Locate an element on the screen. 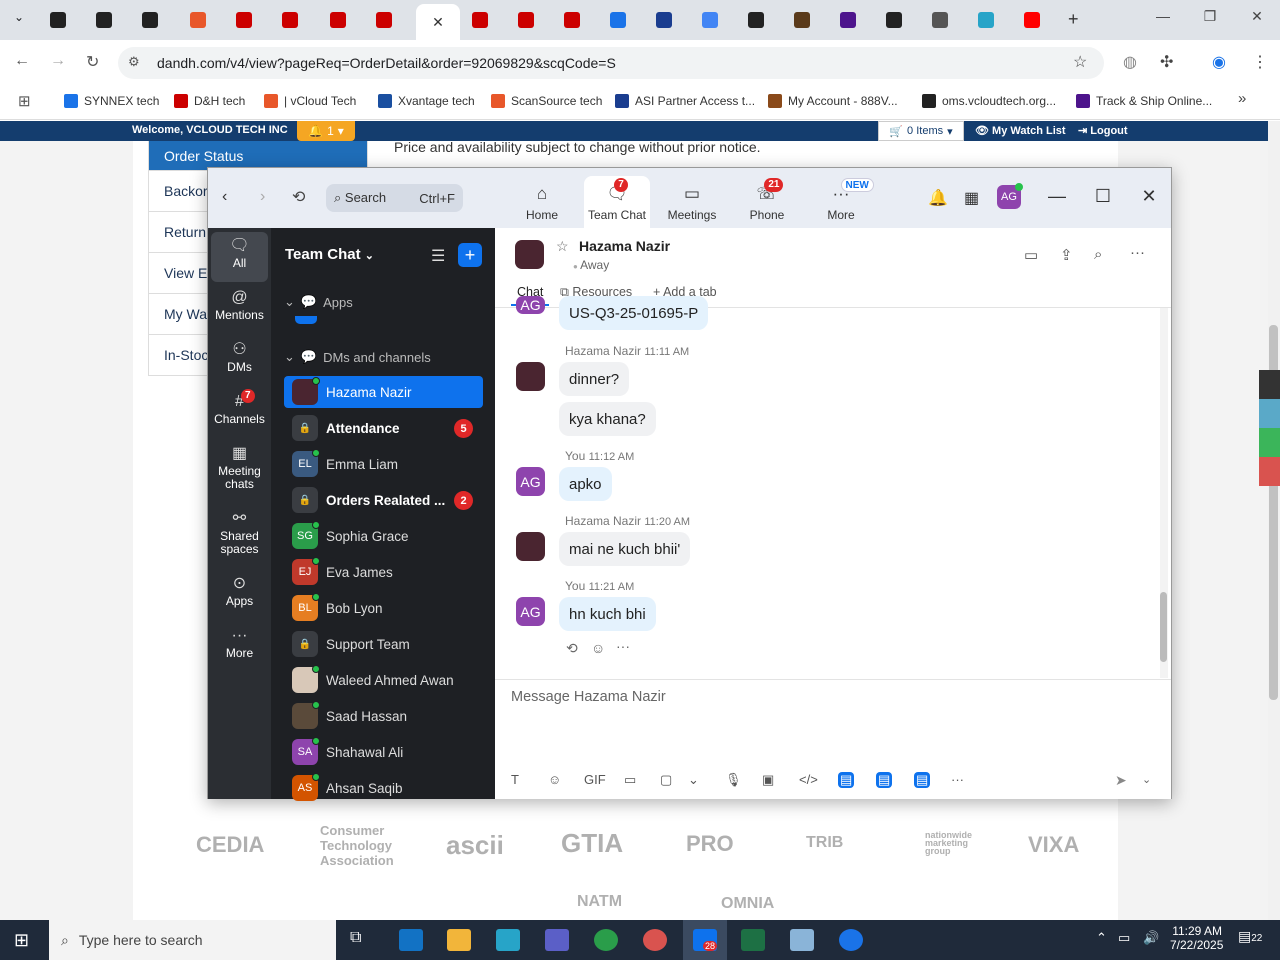  chat-scrollbar-thumb is located at coordinates (1163, 627).